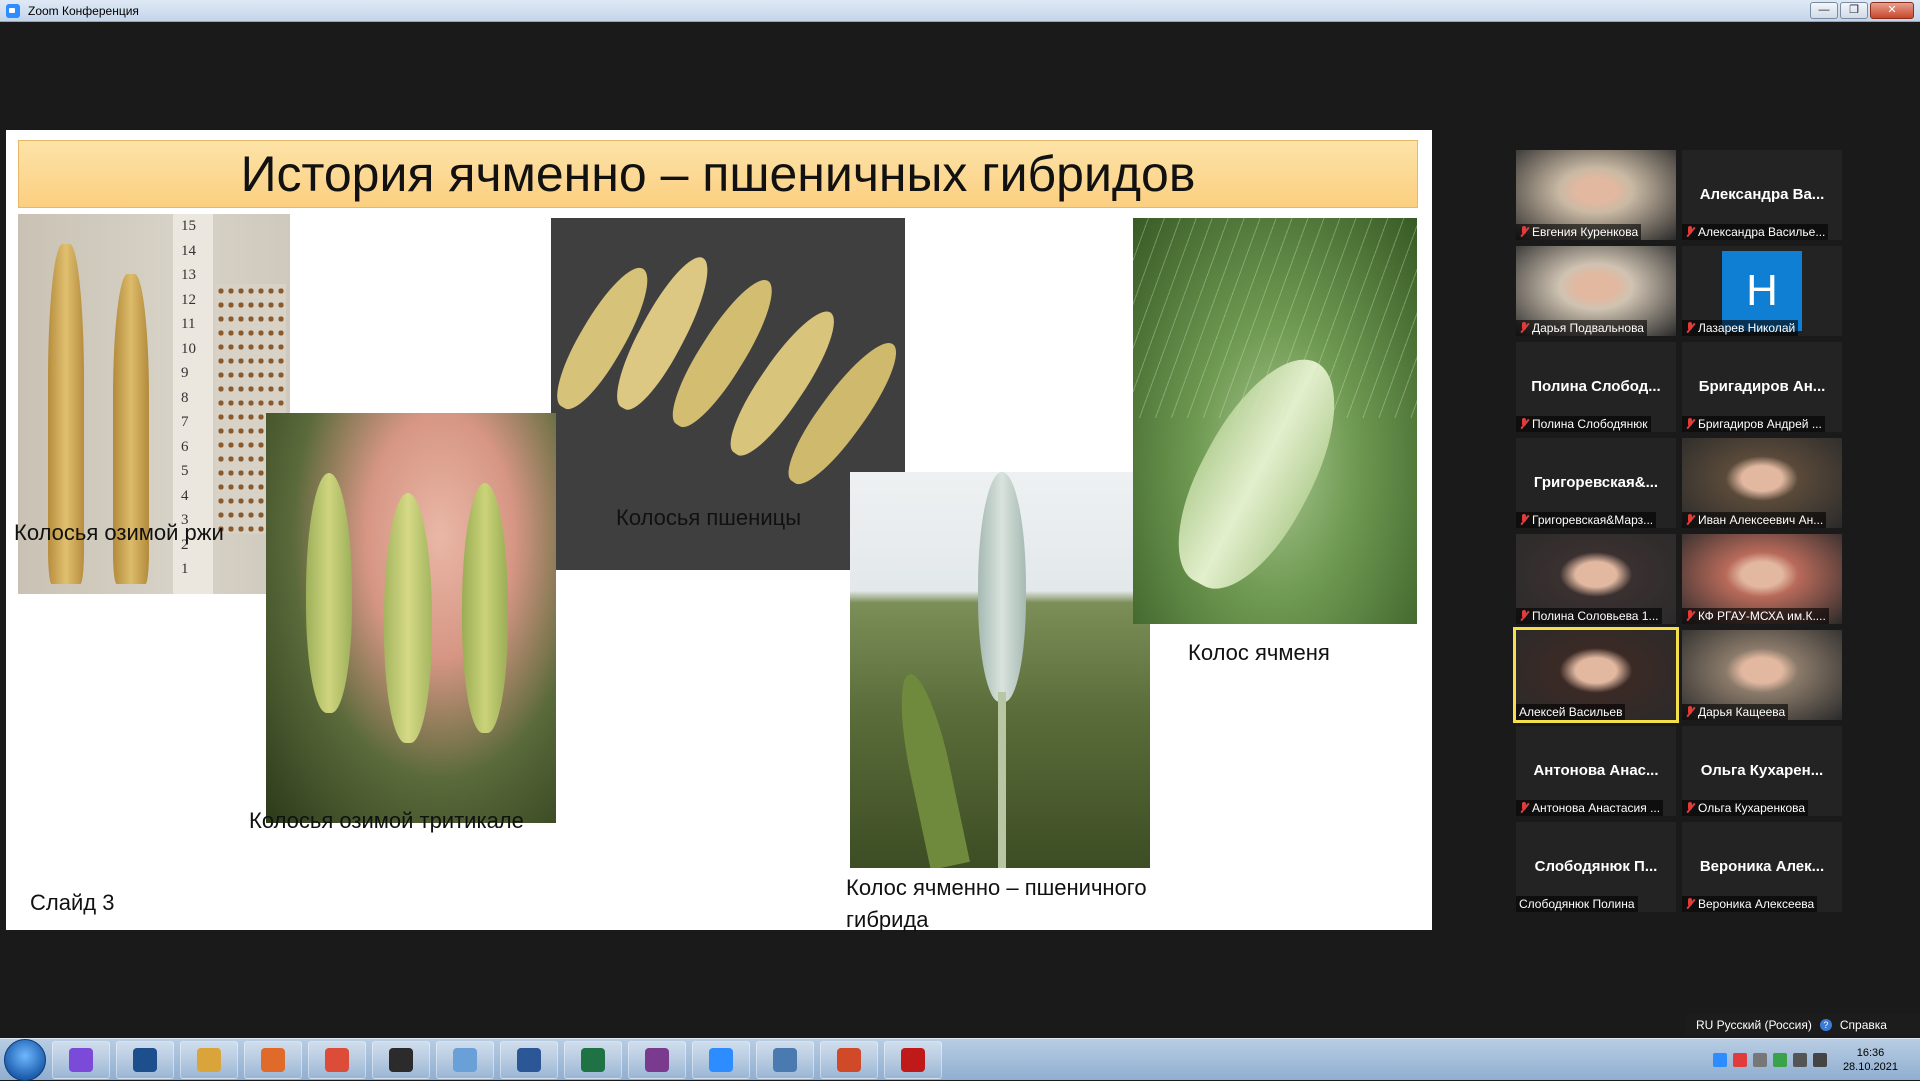 Image resolution: width=1920 pixels, height=1081 pixels. Describe the element at coordinates (1577, 904) in the screenshot. I see `participant-name: Слободянюк Полина` at that location.